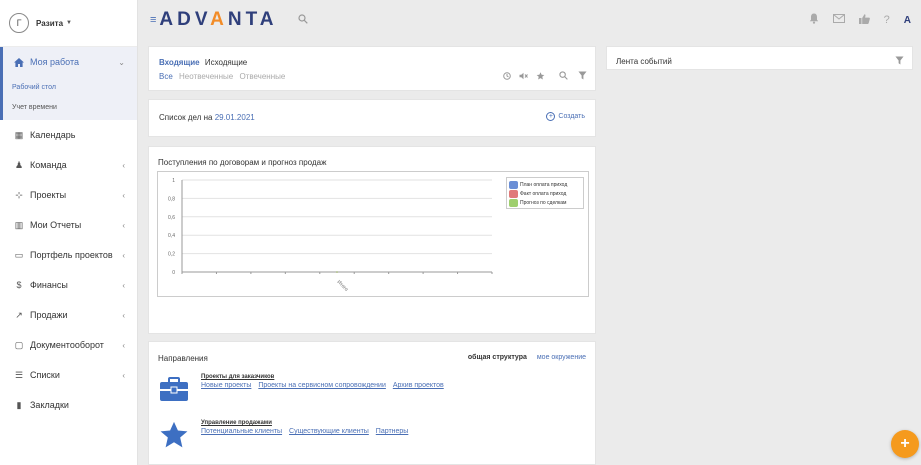  What do you see at coordinates (907, 20) in the screenshot?
I see `brand-badge: A` at bounding box center [907, 20].